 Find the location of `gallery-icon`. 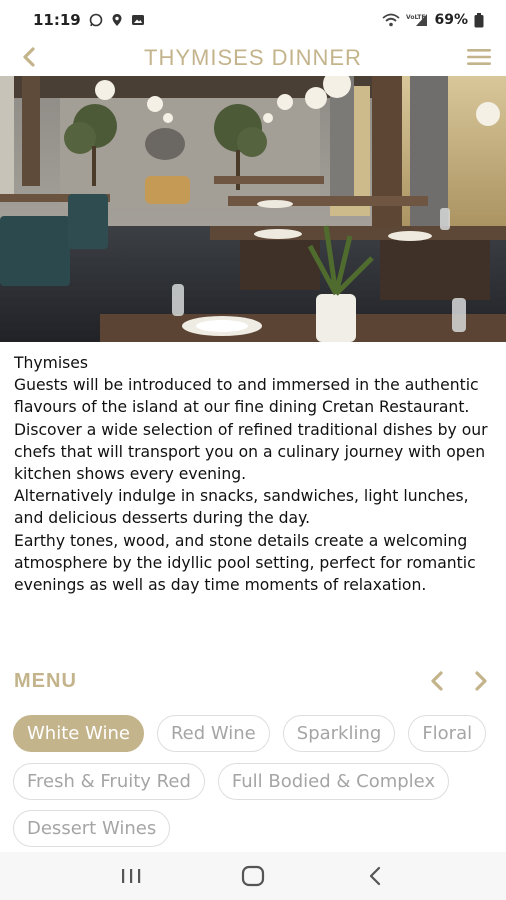

gallery-icon is located at coordinates (137, 20).